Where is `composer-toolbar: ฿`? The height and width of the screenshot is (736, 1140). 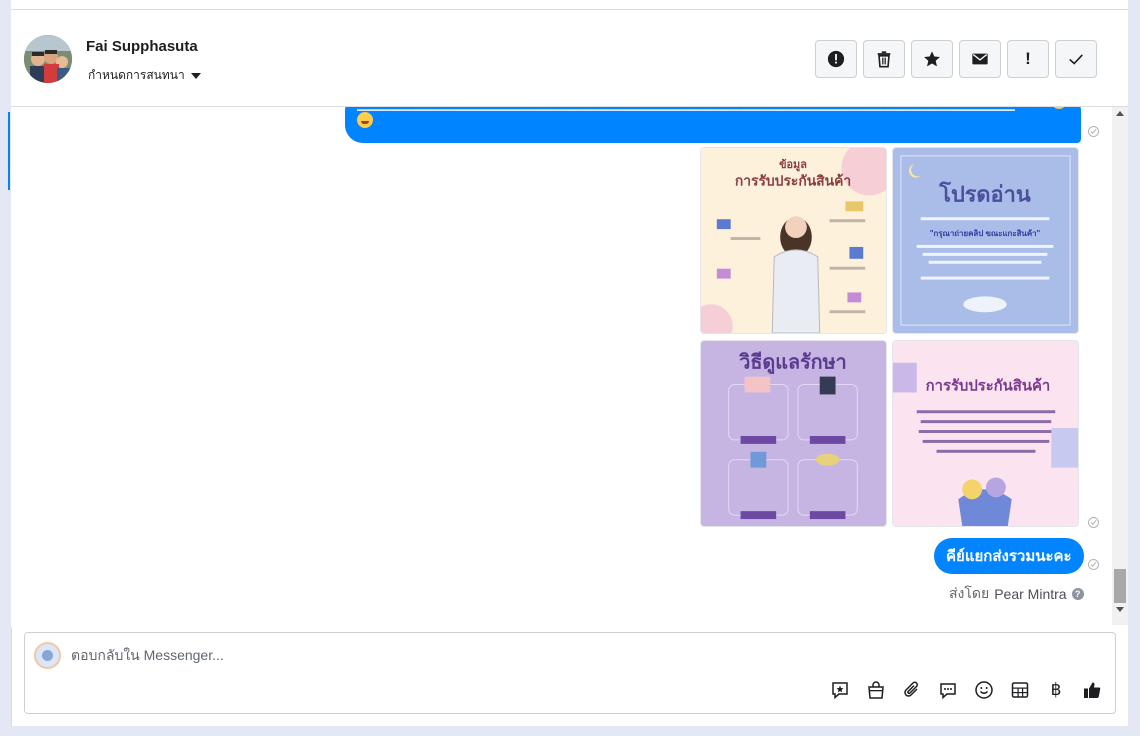 composer-toolbar: ฿ is located at coordinates (966, 690).